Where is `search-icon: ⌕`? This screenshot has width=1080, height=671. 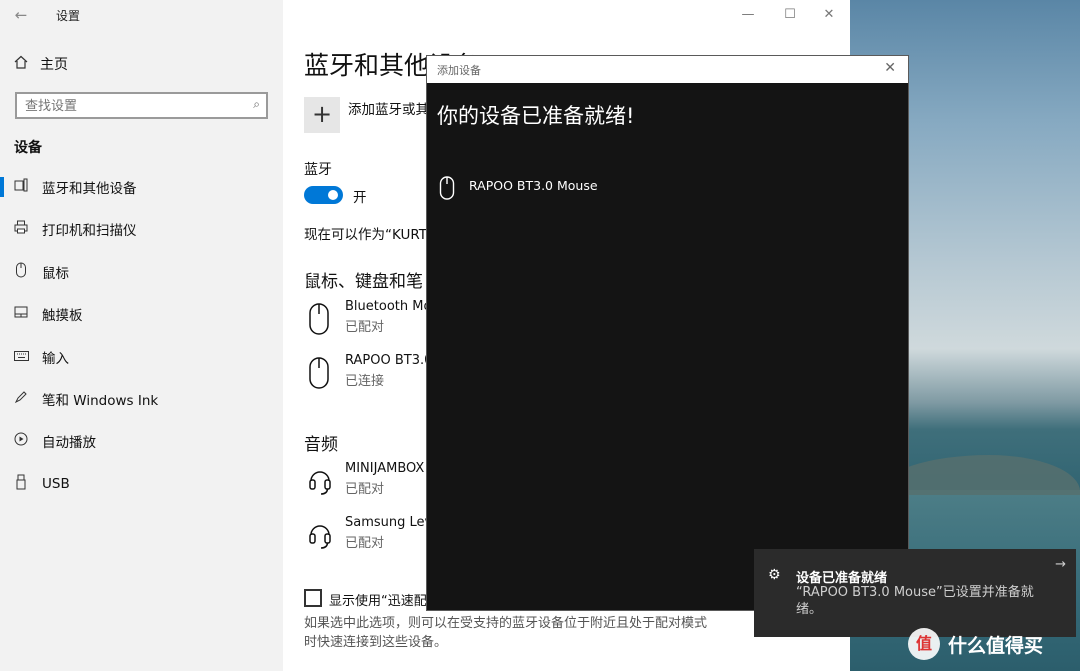
search-icon: ⌕ is located at coordinates (256, 104).